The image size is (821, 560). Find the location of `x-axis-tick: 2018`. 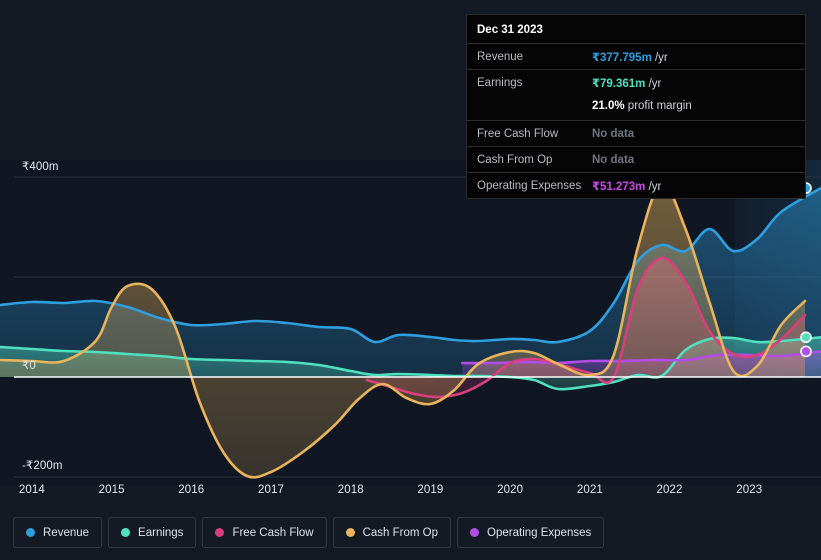

x-axis-tick: 2018 is located at coordinates (350, 490).